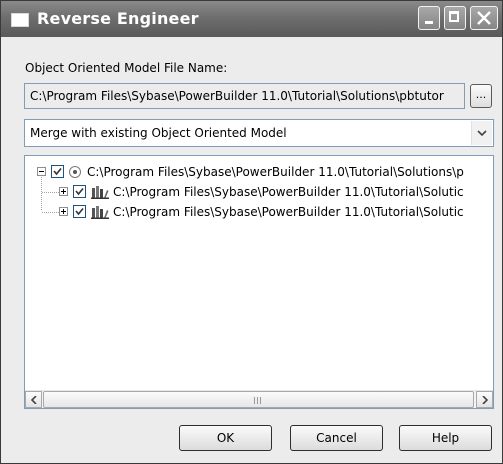  What do you see at coordinates (41, 171) in the screenshot?
I see `collapse-icon` at bounding box center [41, 171].